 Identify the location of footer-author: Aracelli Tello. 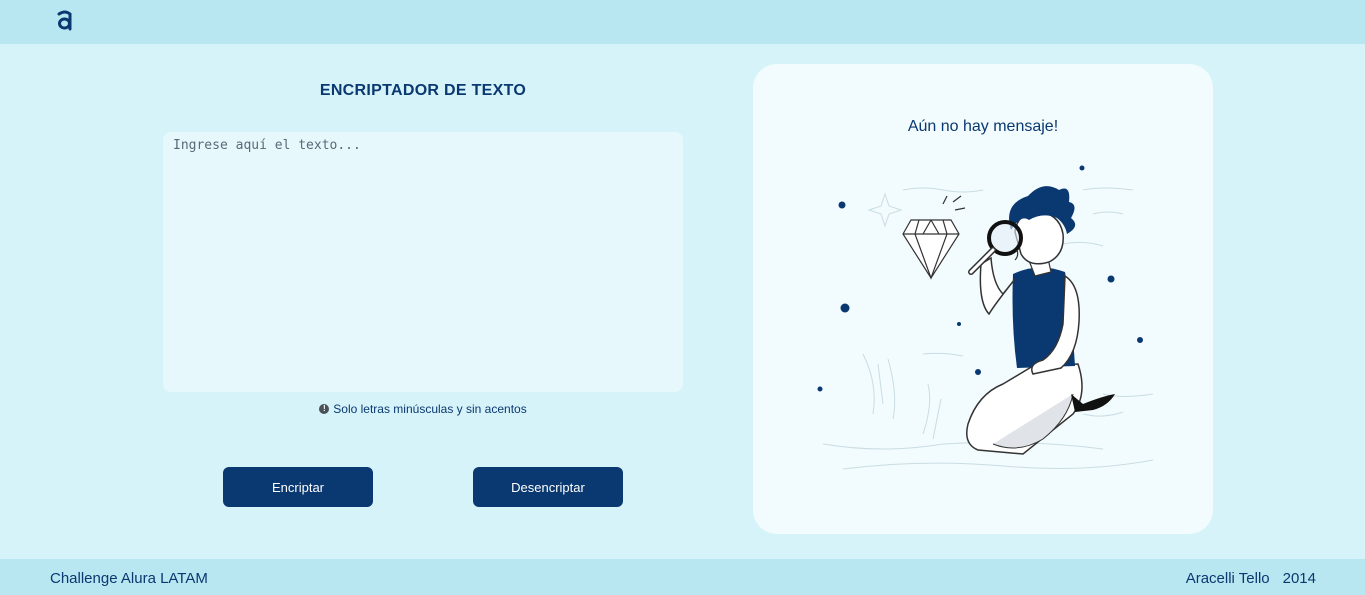
(1227, 578).